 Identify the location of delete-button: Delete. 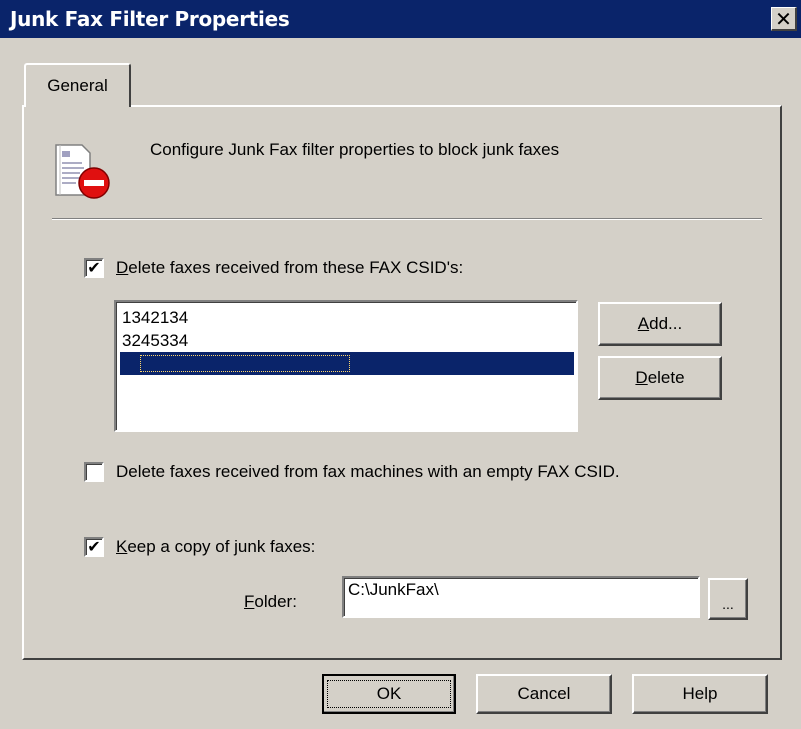
(660, 378).